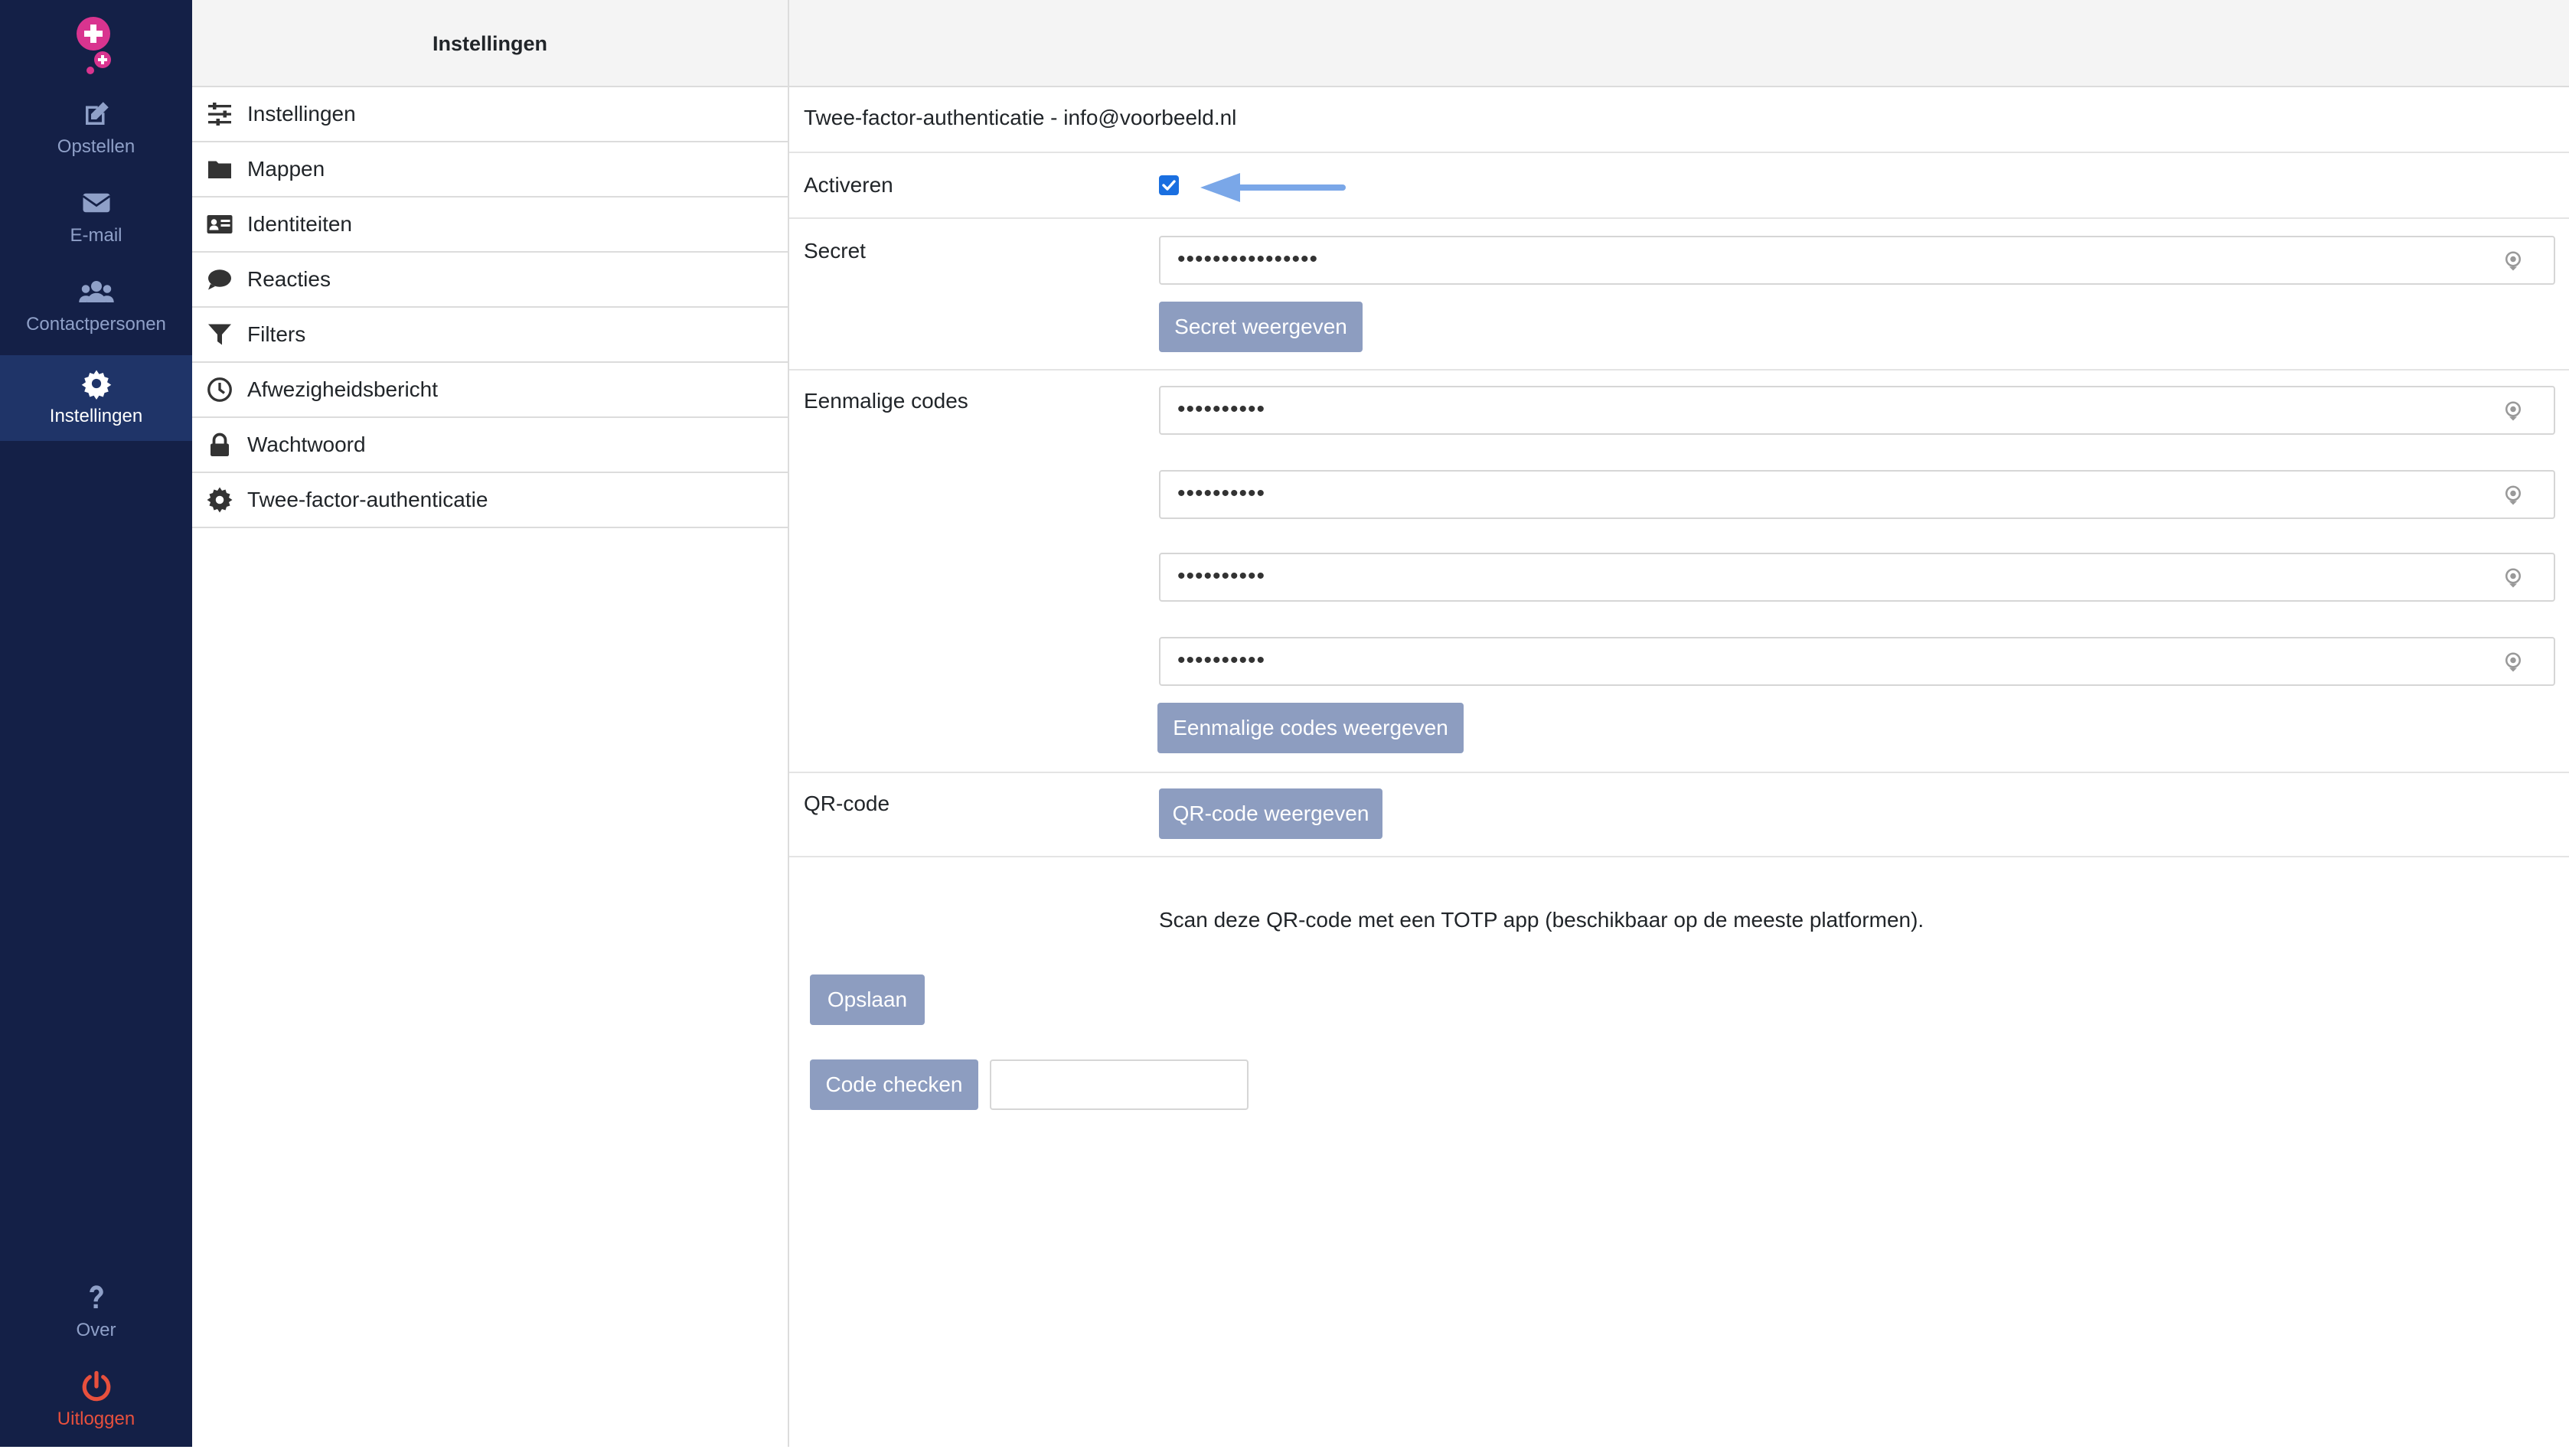 The width and height of the screenshot is (2569, 1456). What do you see at coordinates (96, 1419) in the screenshot?
I see `nav-logout-label: Uitloggen` at bounding box center [96, 1419].